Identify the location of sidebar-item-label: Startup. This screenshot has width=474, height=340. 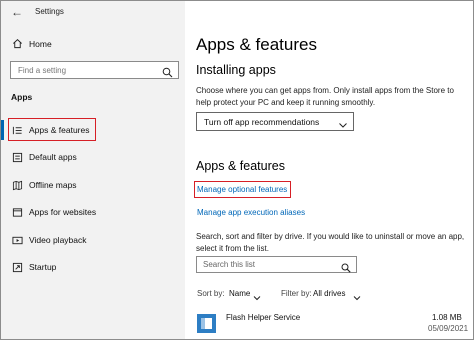
(43, 267).